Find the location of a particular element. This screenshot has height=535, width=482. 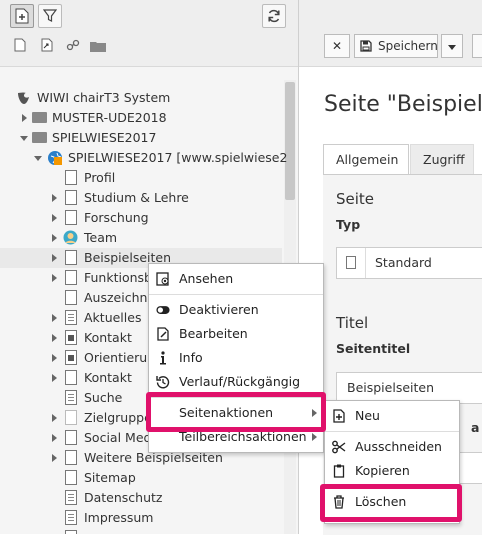

tree-root-row: WIWI chairT3 System is located at coordinates (141, 98).